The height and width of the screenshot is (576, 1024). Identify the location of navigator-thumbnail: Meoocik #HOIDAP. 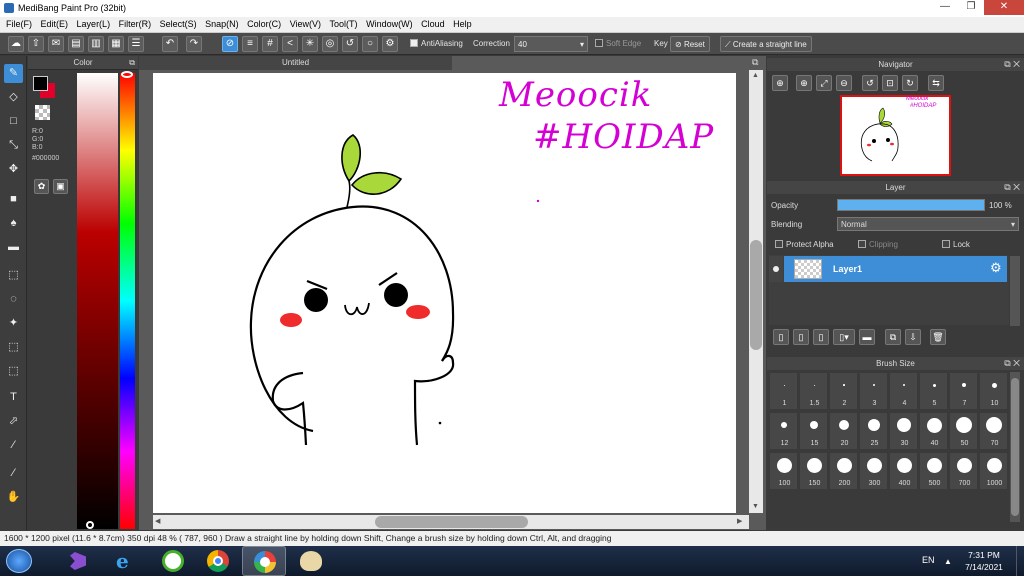
(895, 135).